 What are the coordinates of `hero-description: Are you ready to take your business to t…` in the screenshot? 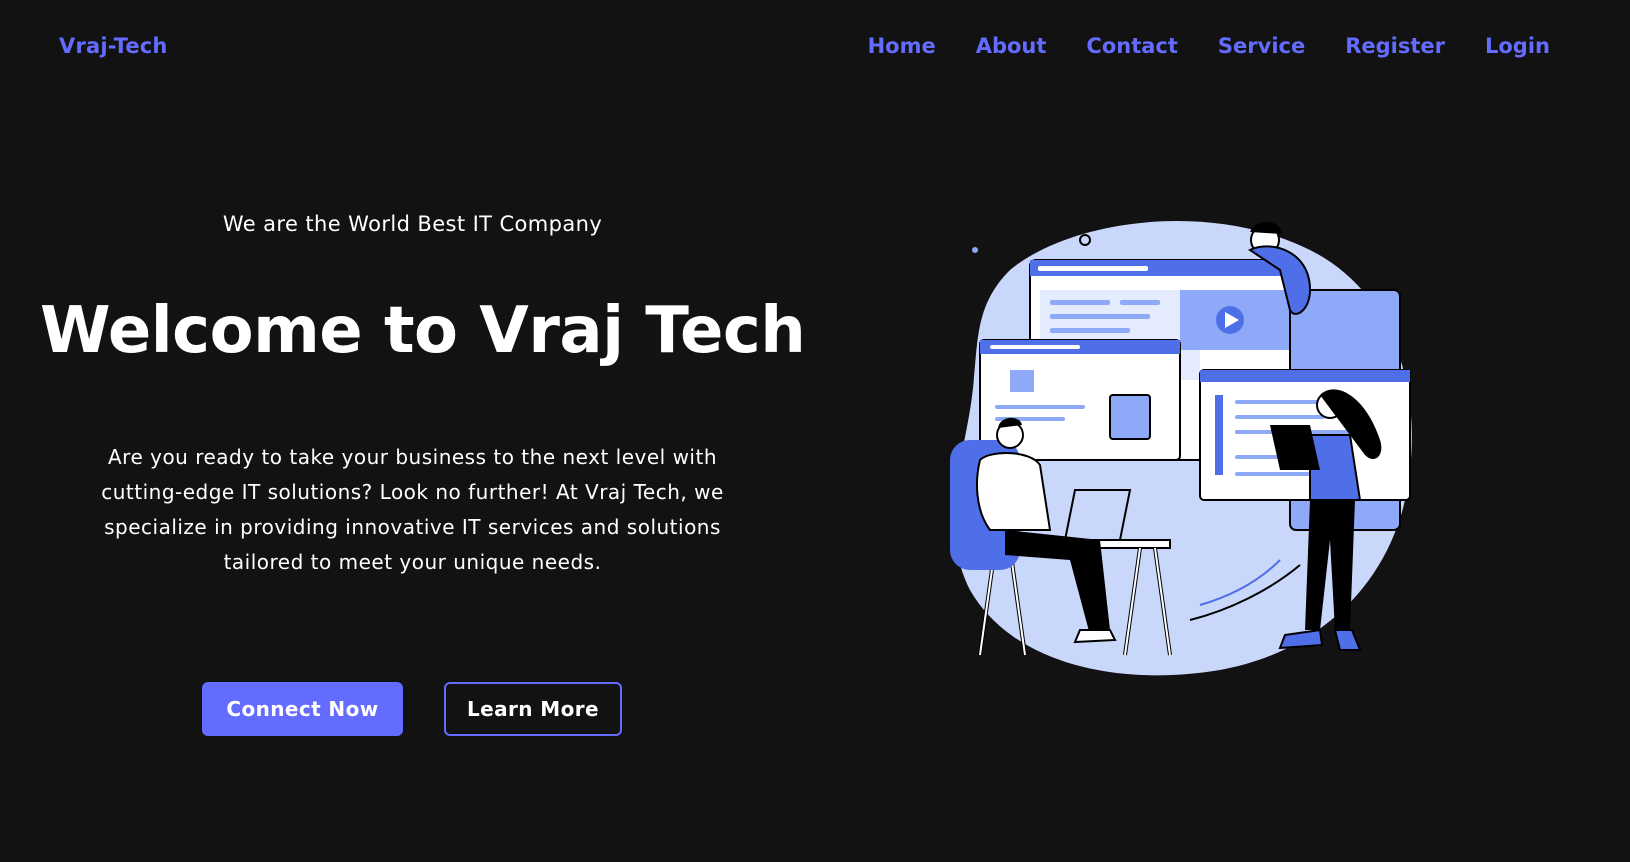 It's located at (412, 509).